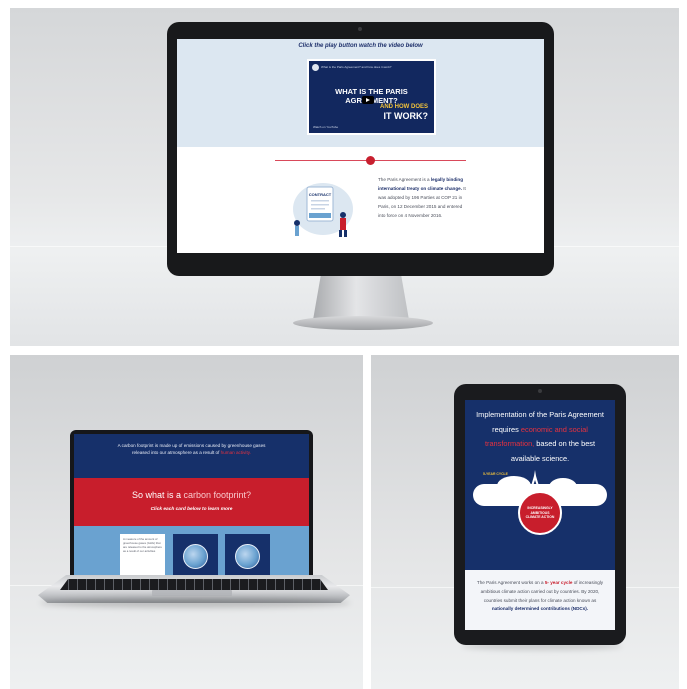  I want to click on contract-label: CONTRACT, so click(320, 194).